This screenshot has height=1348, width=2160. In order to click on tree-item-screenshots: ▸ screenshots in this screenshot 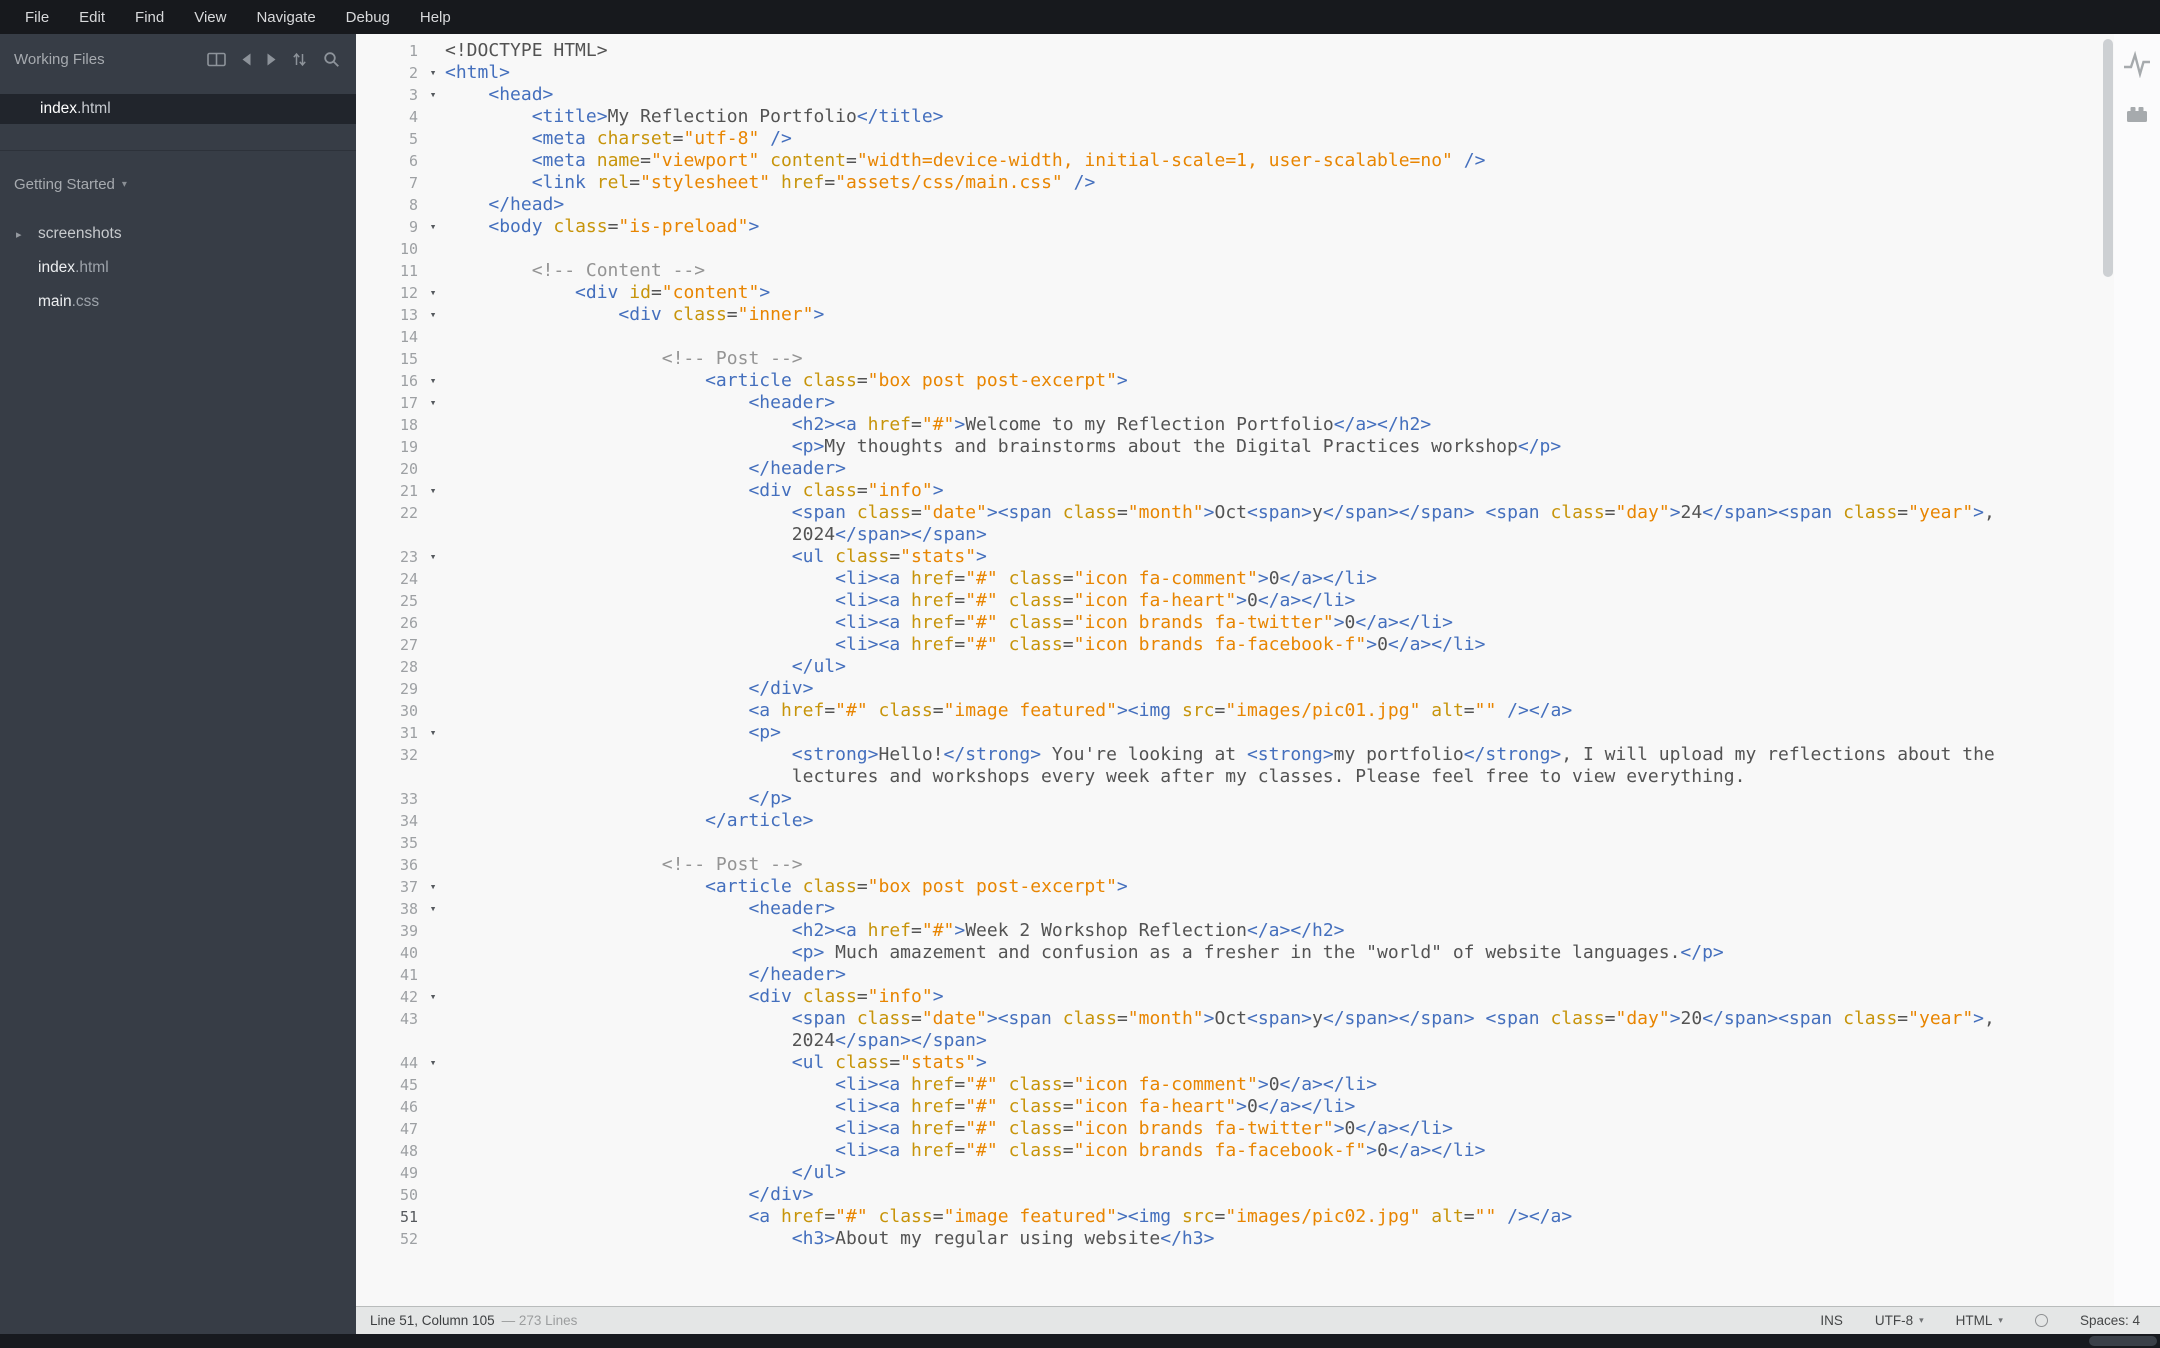, I will do `click(178, 234)`.